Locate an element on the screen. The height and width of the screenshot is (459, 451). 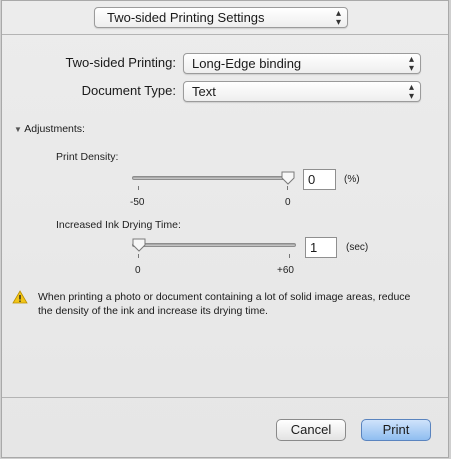
settings-popup-label: Two-sided Printing Settings is located at coordinates (186, 17).